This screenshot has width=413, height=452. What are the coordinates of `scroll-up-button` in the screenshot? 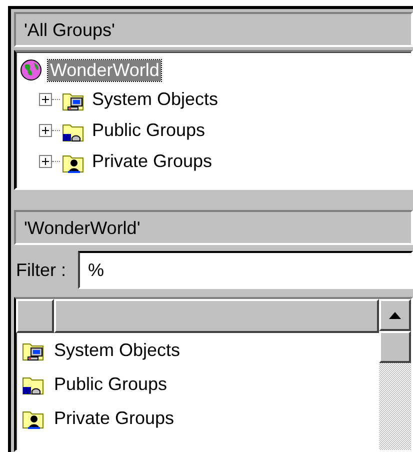 It's located at (395, 315).